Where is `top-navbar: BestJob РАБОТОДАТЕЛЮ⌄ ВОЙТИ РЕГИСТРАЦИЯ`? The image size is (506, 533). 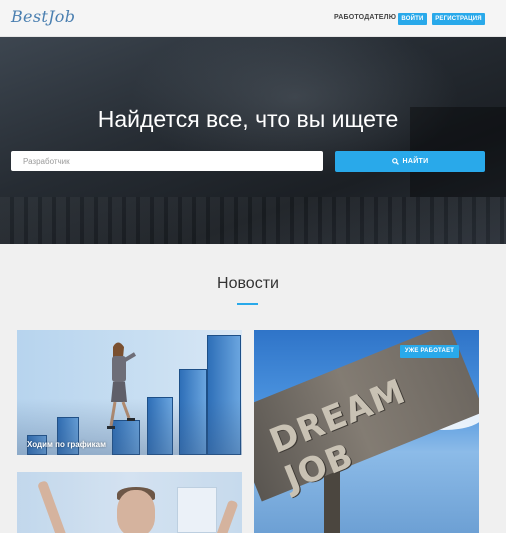
top-navbar: BestJob РАБОТОДАТЕЛЮ⌄ ВОЙТИ РЕГИСТРАЦИЯ is located at coordinates (253, 18).